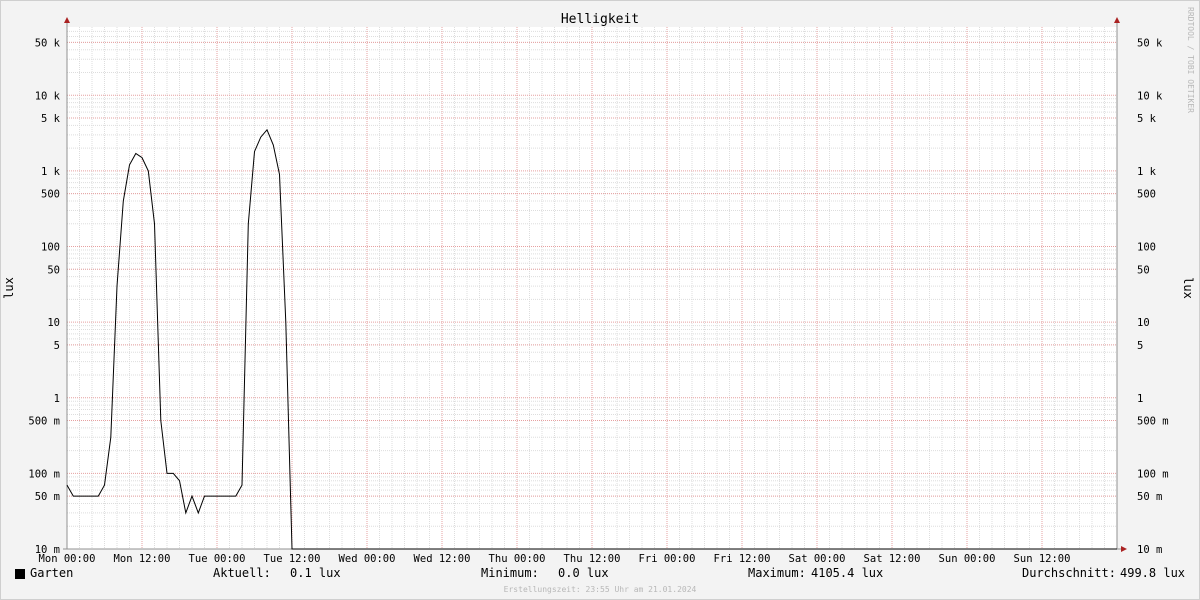 This screenshot has height=600, width=1200. What do you see at coordinates (315, 573) in the screenshot?
I see `legend-aktuell-value: 0.1 lux` at bounding box center [315, 573].